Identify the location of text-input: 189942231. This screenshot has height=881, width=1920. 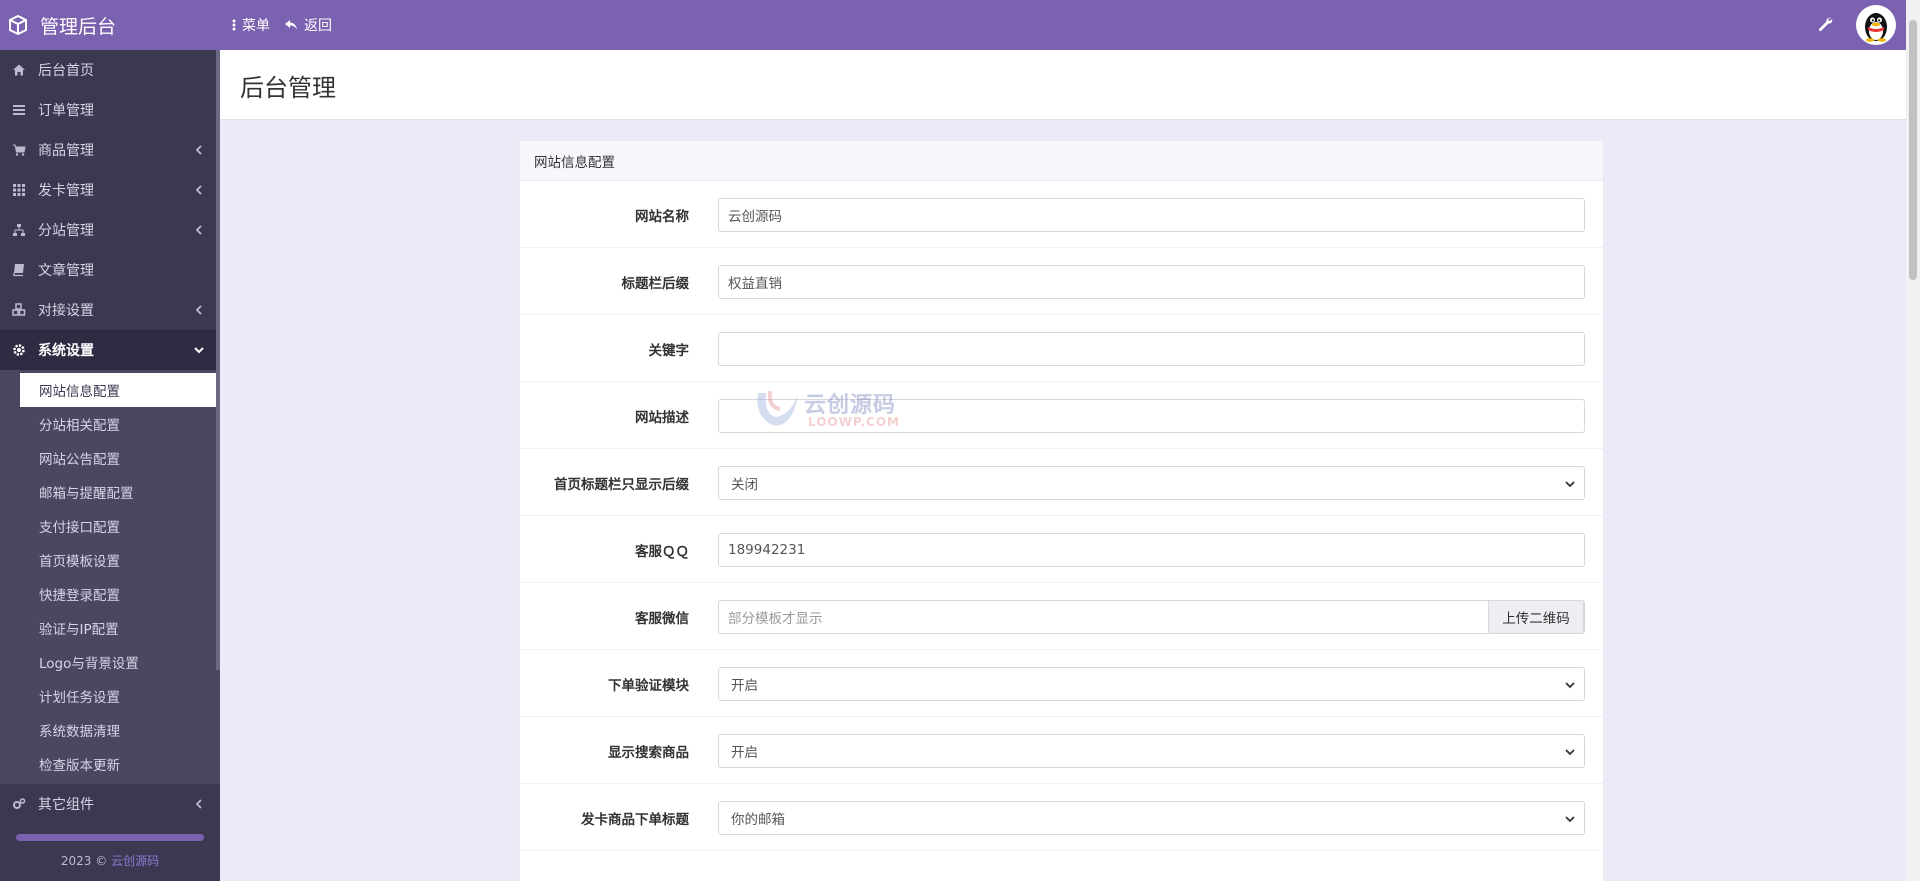
(1151, 550).